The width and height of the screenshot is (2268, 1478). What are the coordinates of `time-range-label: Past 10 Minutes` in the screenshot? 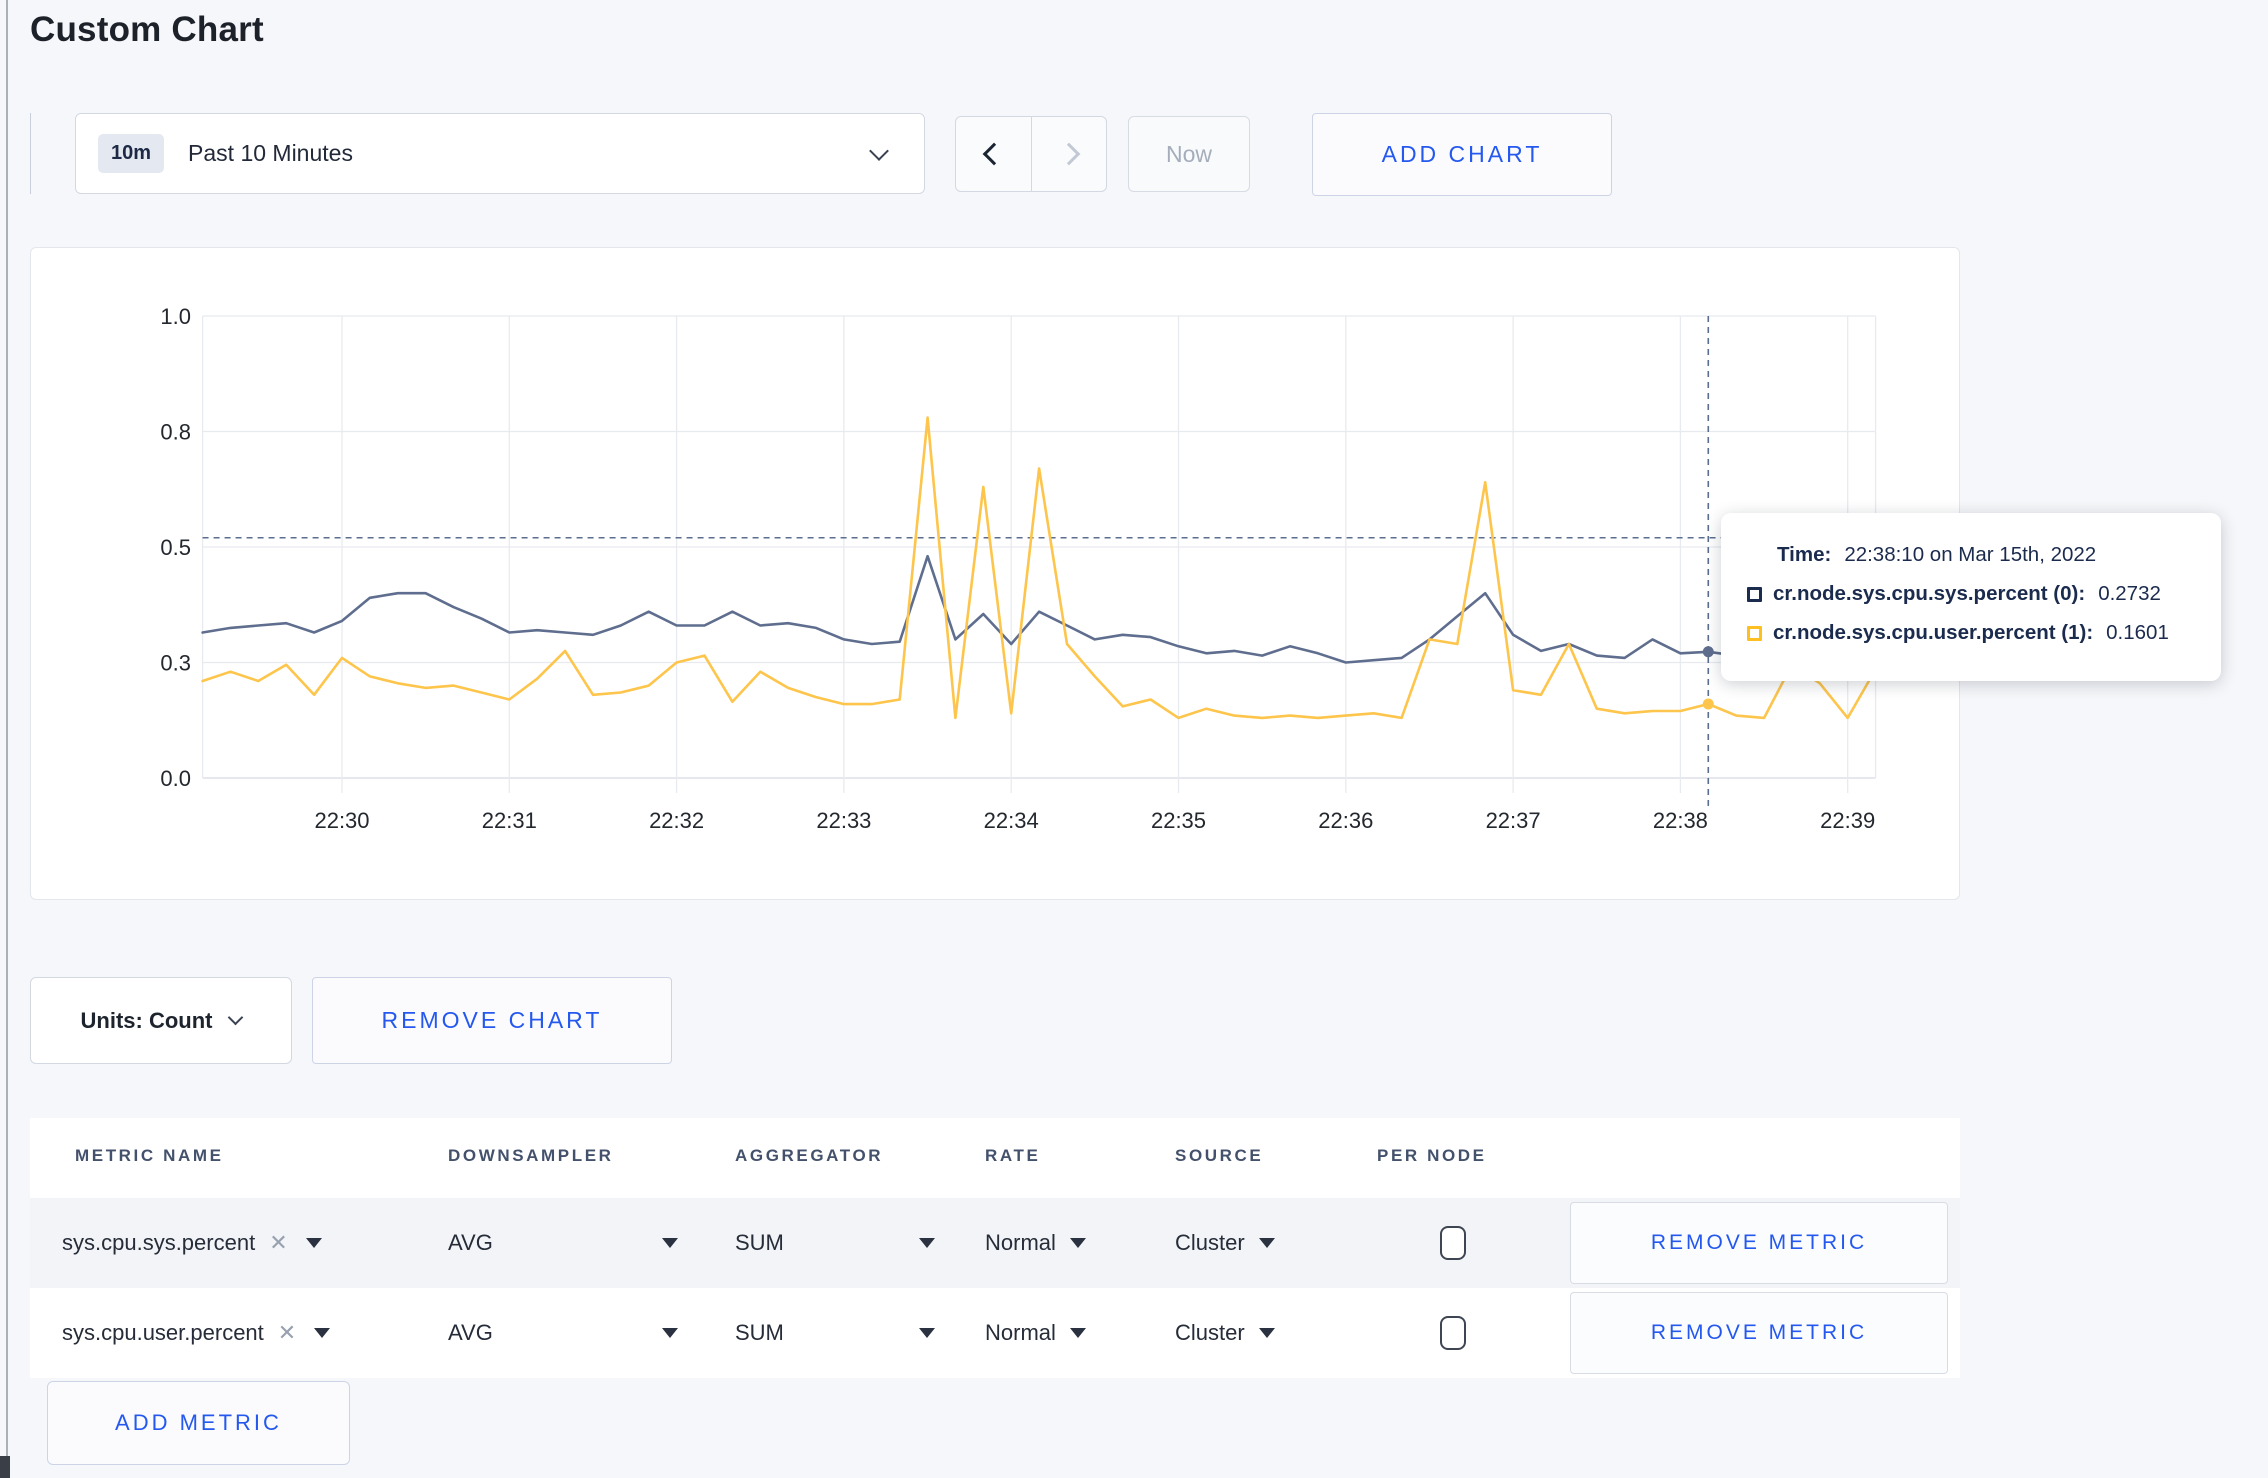 It's located at (270, 153).